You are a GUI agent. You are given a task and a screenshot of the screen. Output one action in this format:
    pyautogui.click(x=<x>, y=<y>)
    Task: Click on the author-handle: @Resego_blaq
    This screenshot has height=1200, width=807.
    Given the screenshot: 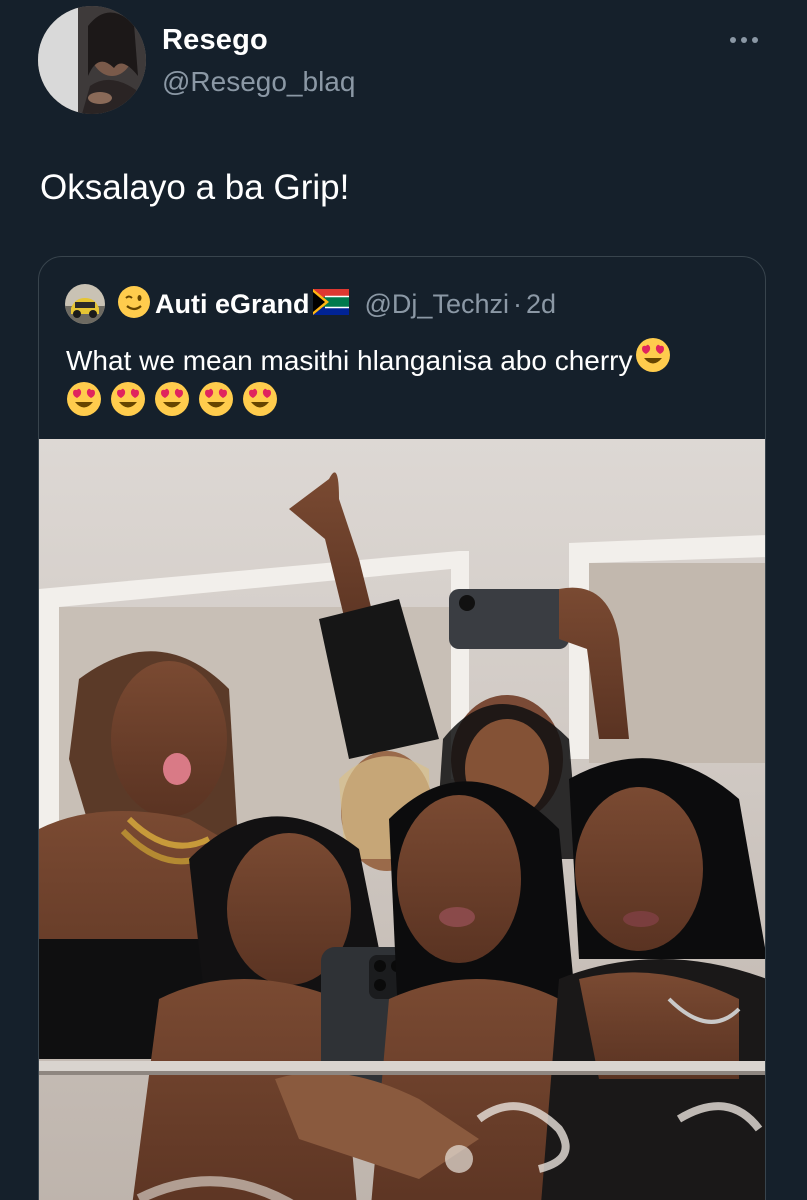 What is the action you would take?
    pyautogui.click(x=258, y=82)
    